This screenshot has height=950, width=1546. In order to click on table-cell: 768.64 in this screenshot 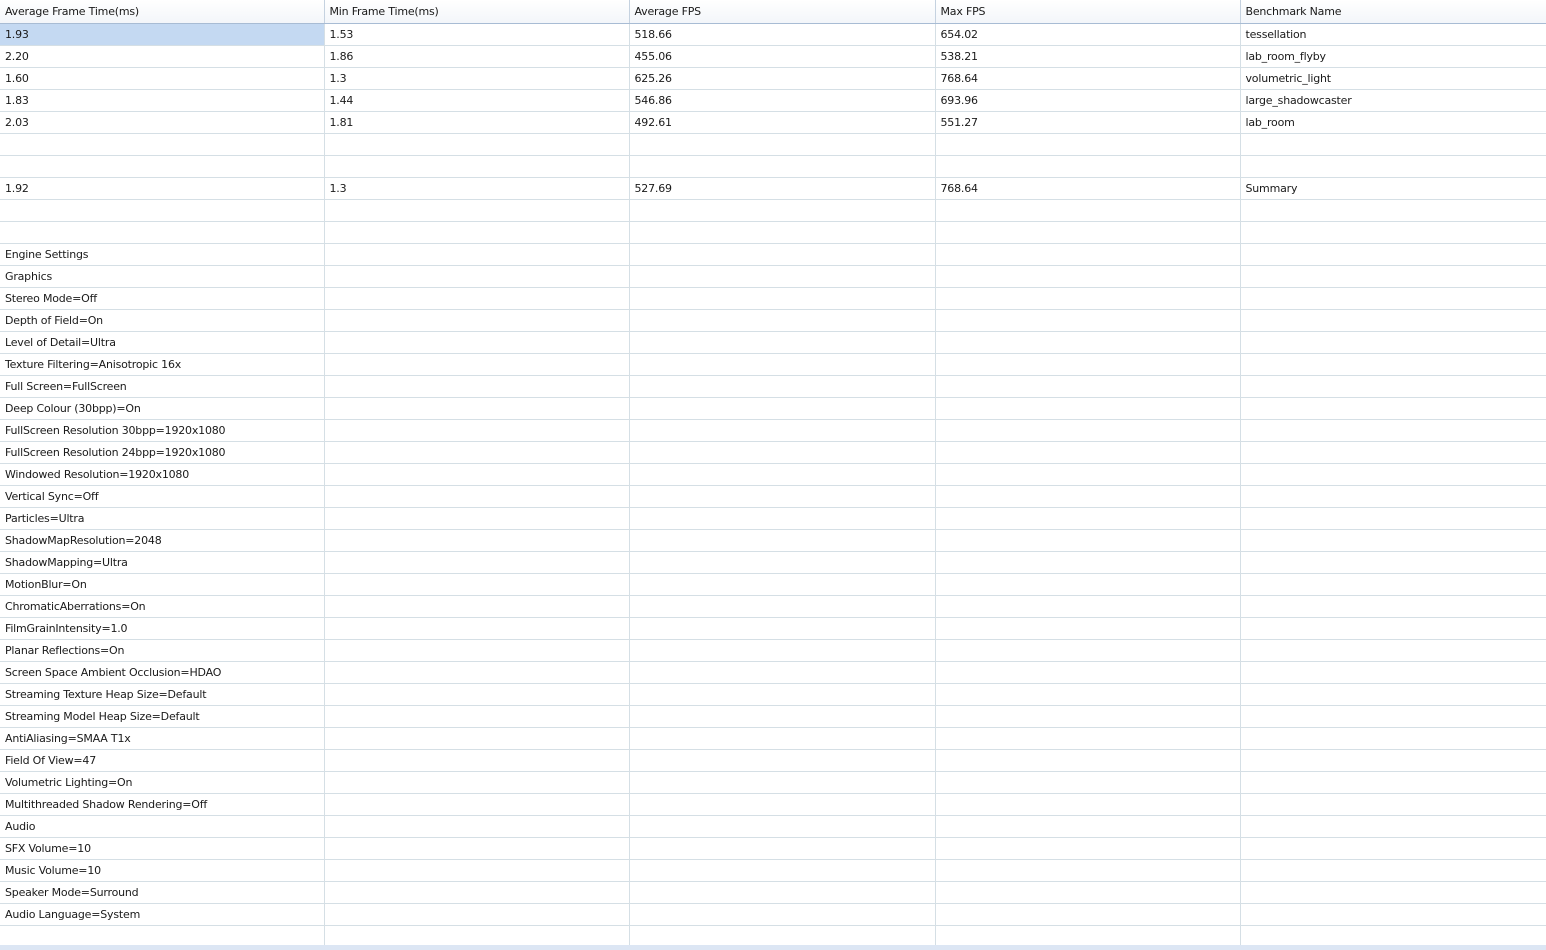, I will do `click(1088, 188)`.